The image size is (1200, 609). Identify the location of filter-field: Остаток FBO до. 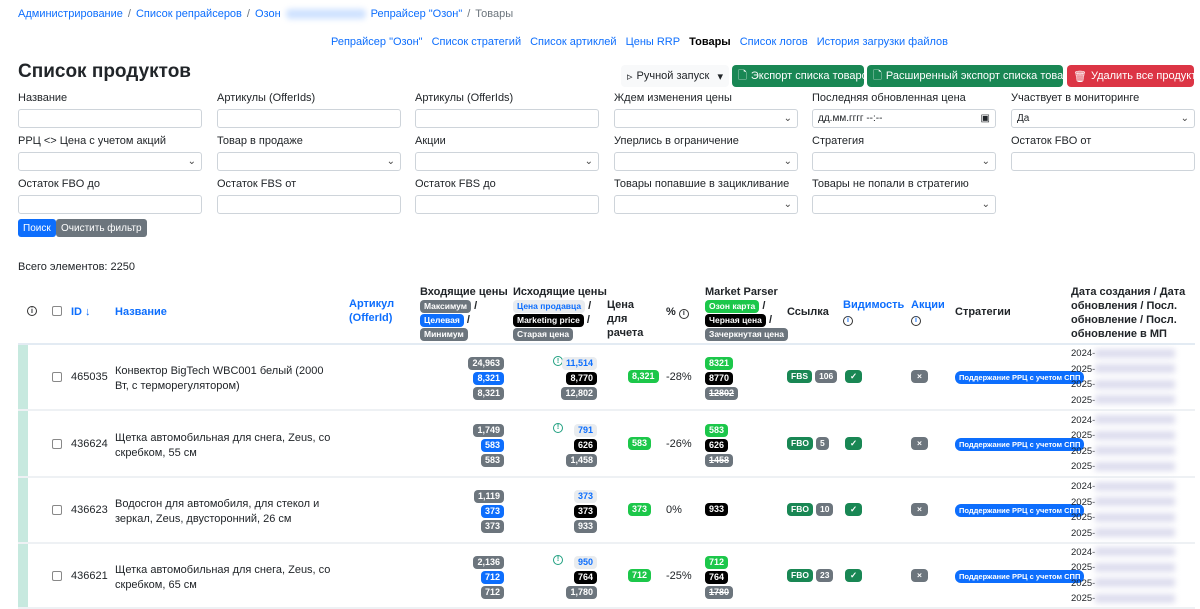
(110, 196).